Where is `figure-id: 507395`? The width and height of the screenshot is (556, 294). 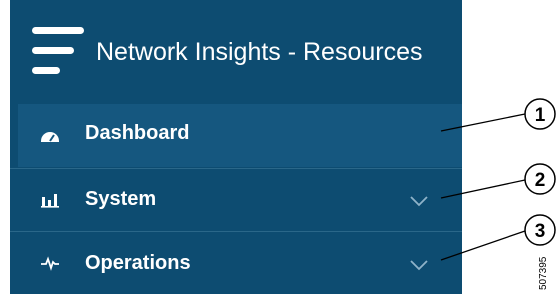
figure-id: 507395 is located at coordinates (543, 273).